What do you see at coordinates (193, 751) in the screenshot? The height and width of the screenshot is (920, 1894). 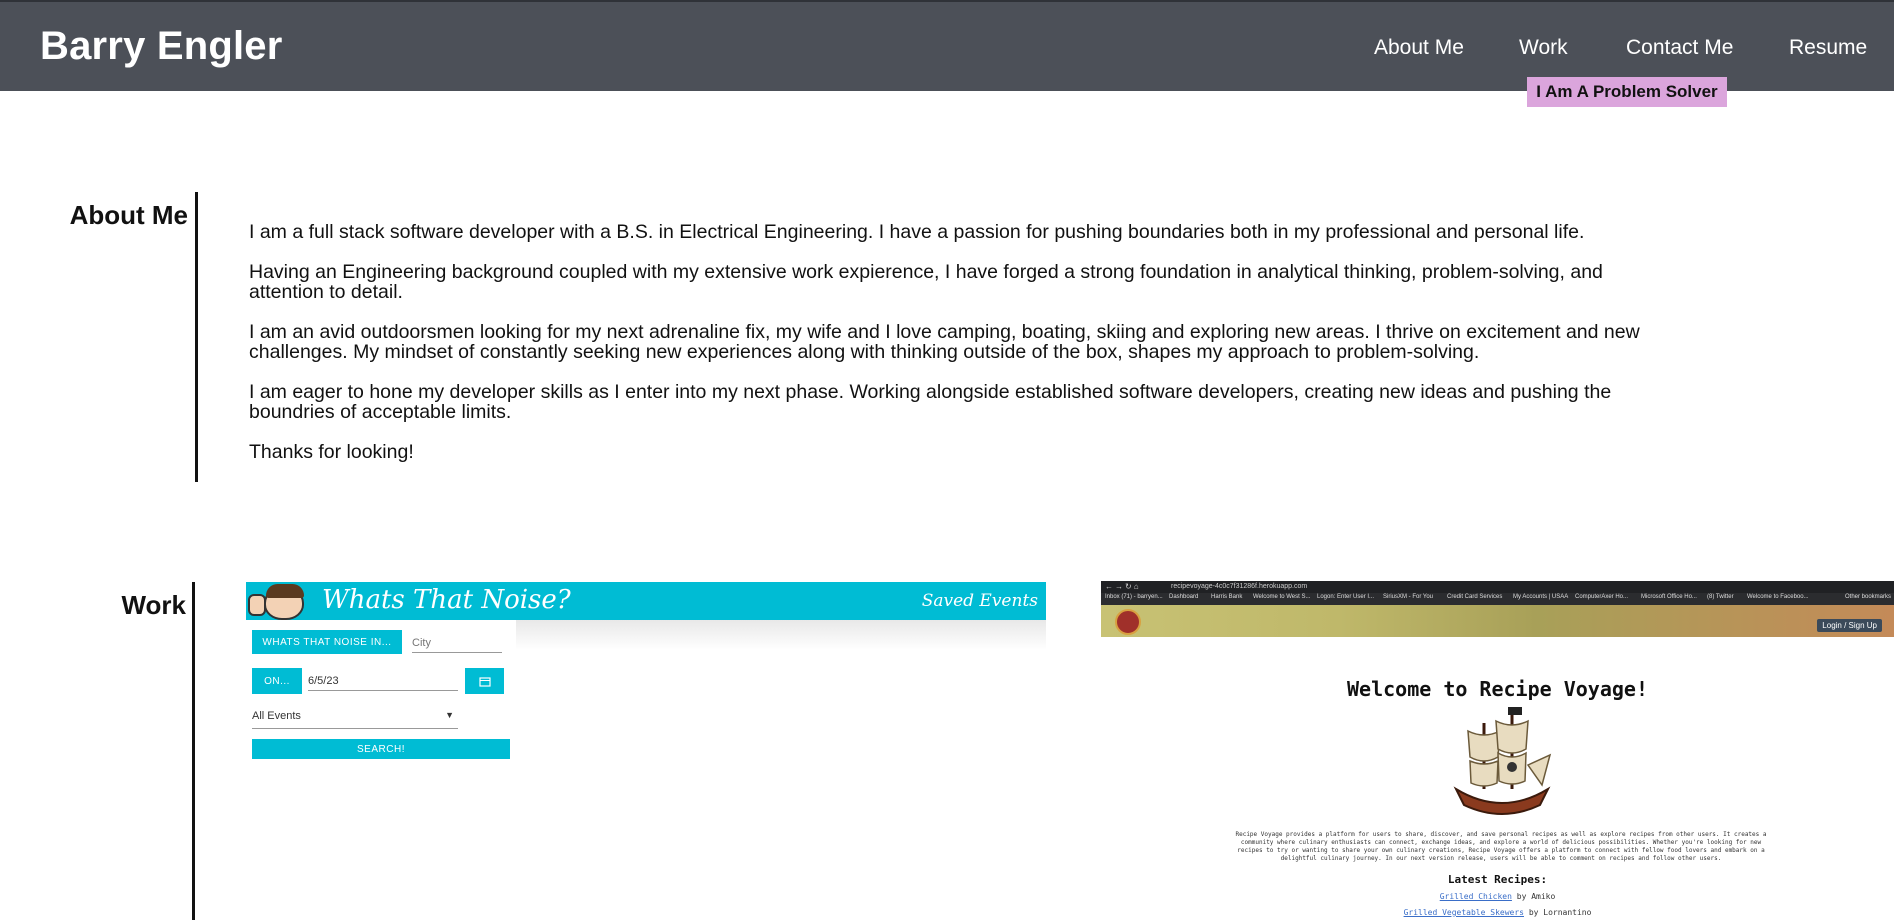 I see `work-divider` at bounding box center [193, 751].